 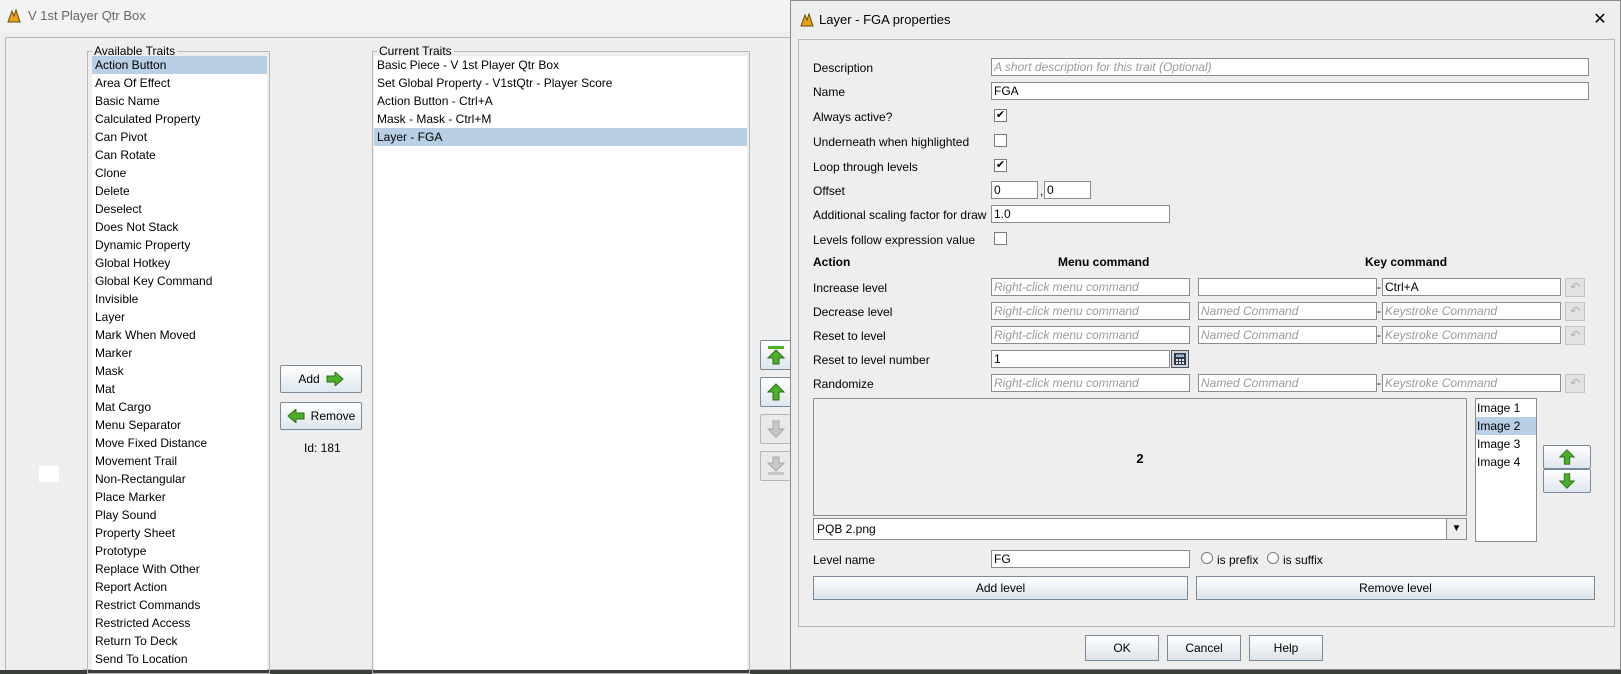 I want to click on image-level-item: Image 2, so click(x=1506, y=426).